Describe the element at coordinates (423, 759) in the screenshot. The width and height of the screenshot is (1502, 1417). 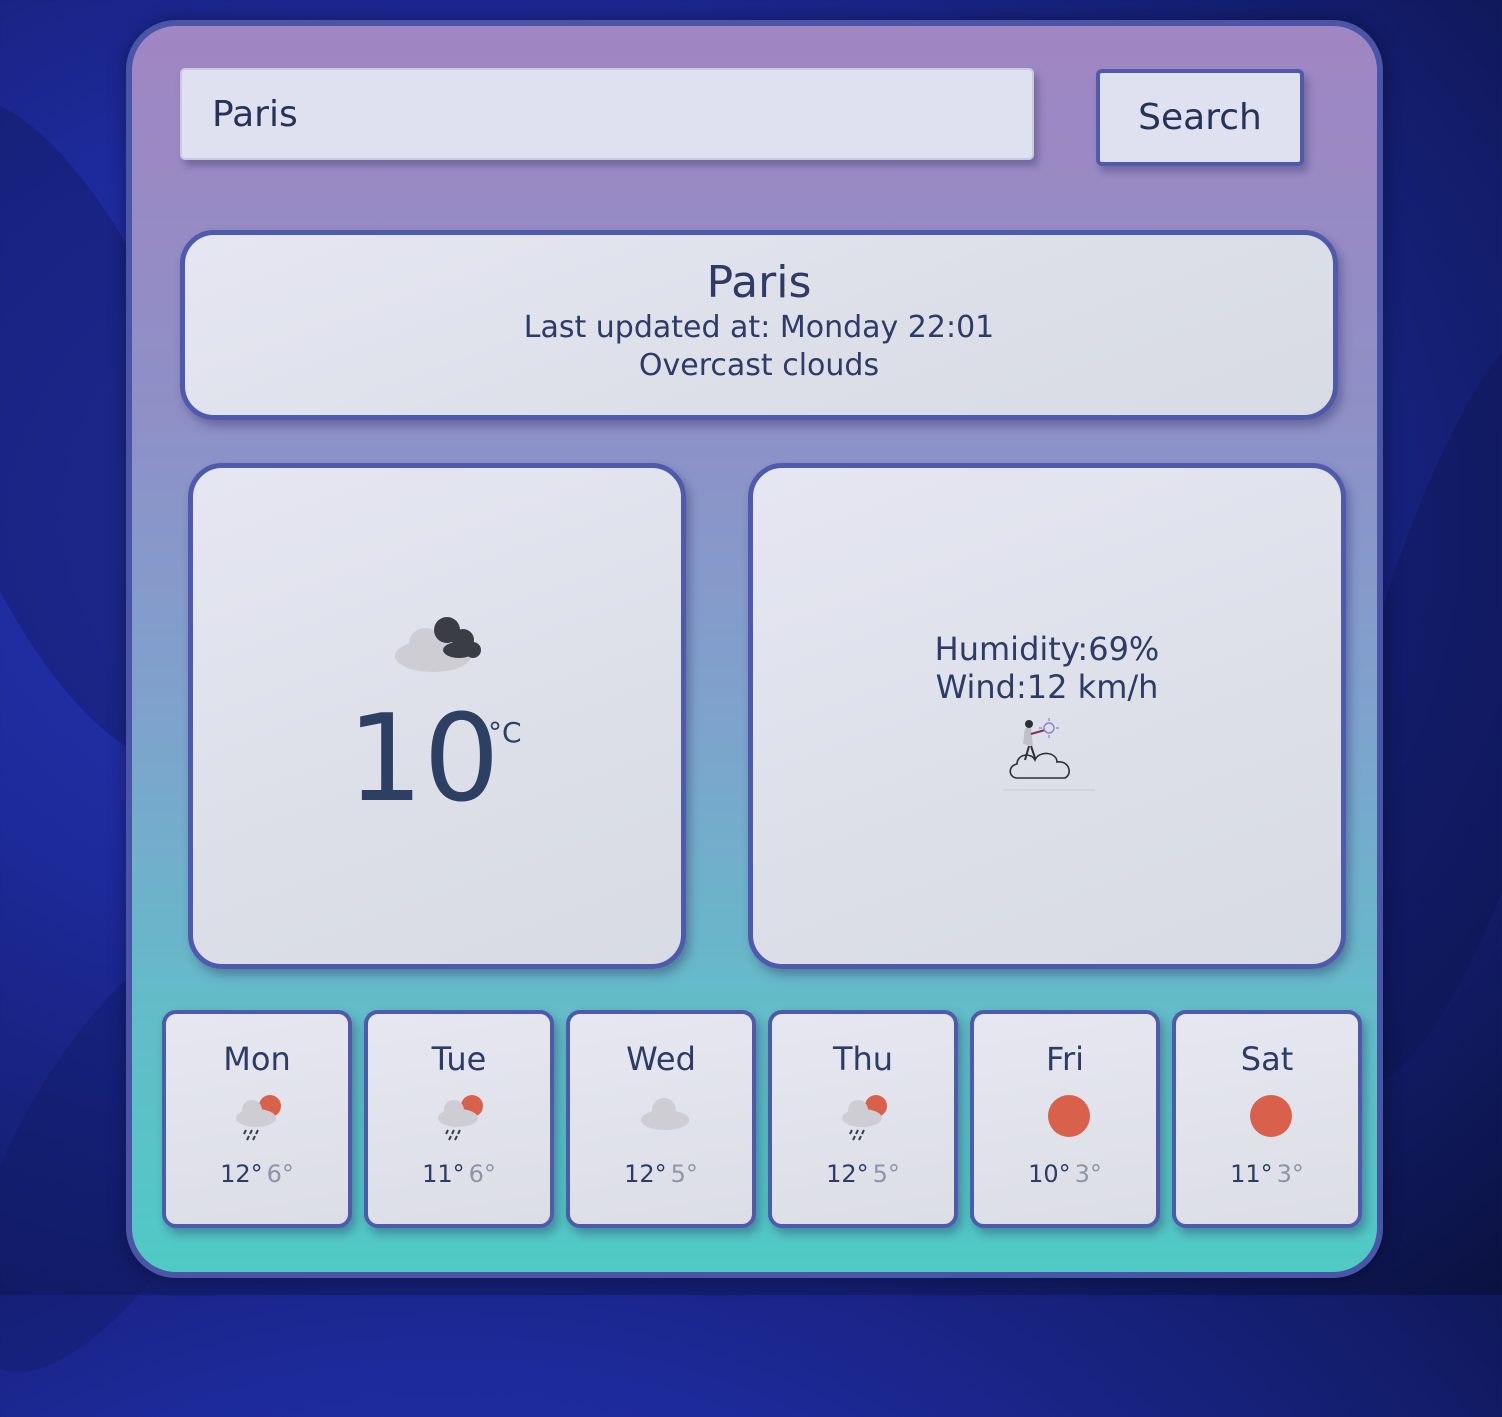
I see `temperature-value: 10` at that location.